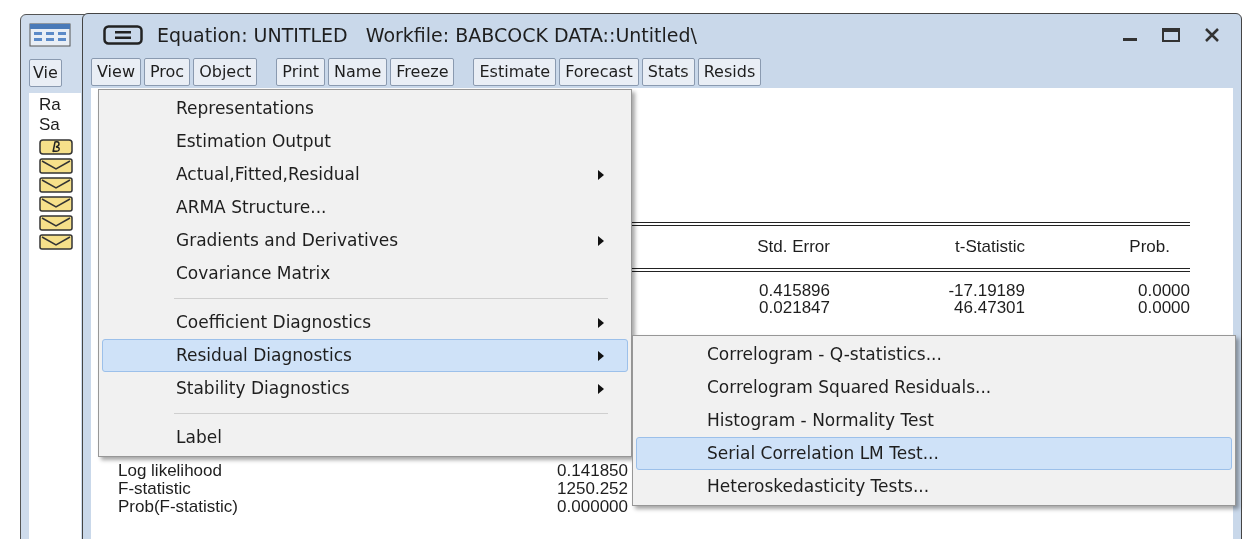 This screenshot has height=539, width=1257. Describe the element at coordinates (116, 72) in the screenshot. I see `toolbar-button: View` at that location.